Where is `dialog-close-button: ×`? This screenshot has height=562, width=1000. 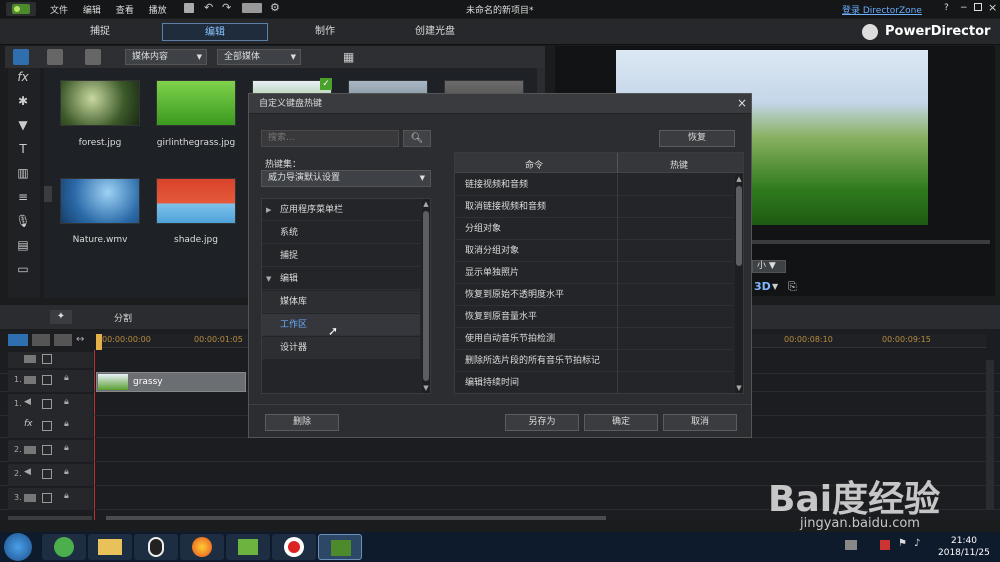
dialog-close-button: × is located at coordinates (742, 103).